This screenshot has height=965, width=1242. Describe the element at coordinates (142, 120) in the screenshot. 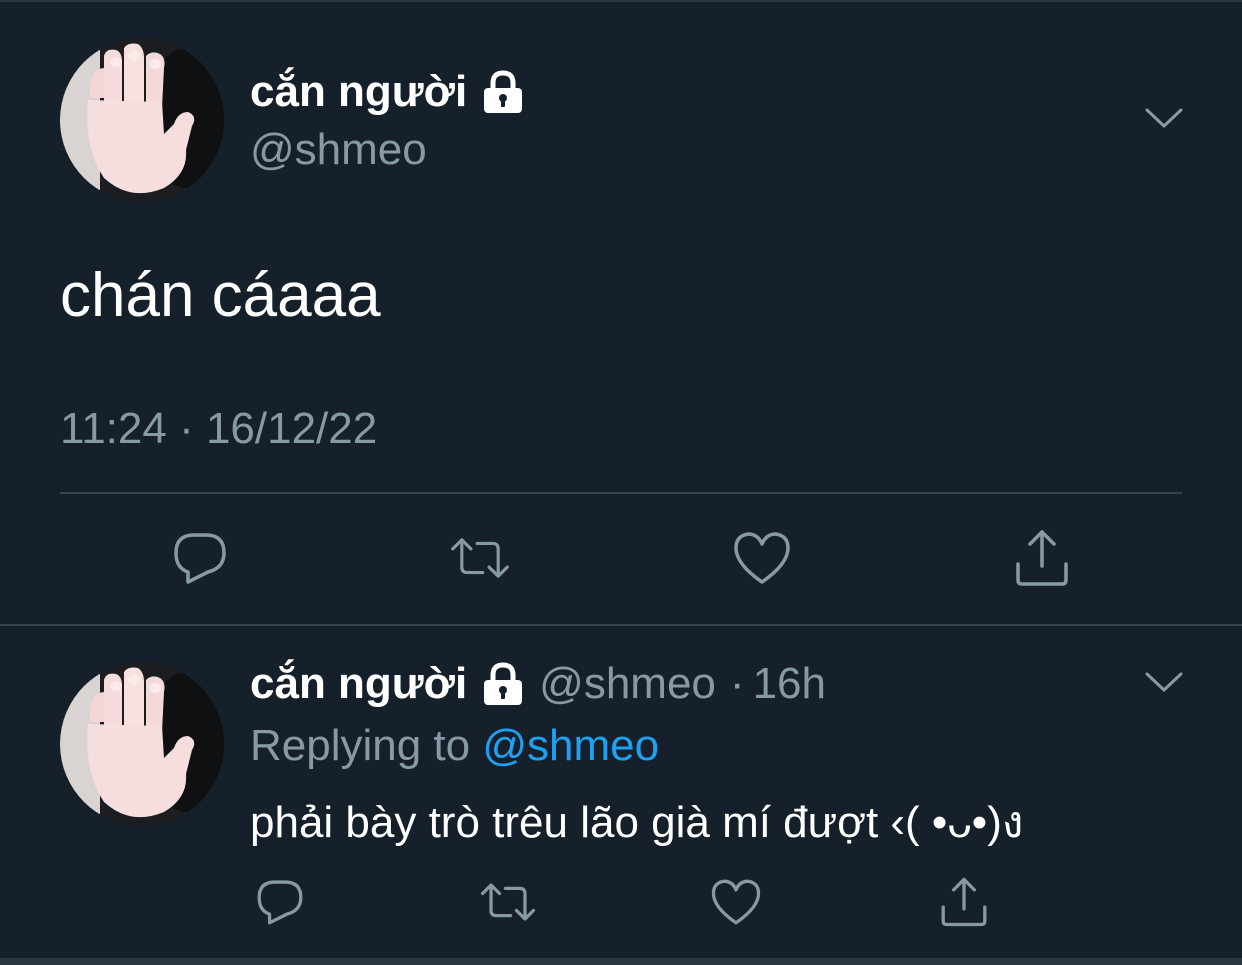

I see `avatar` at that location.